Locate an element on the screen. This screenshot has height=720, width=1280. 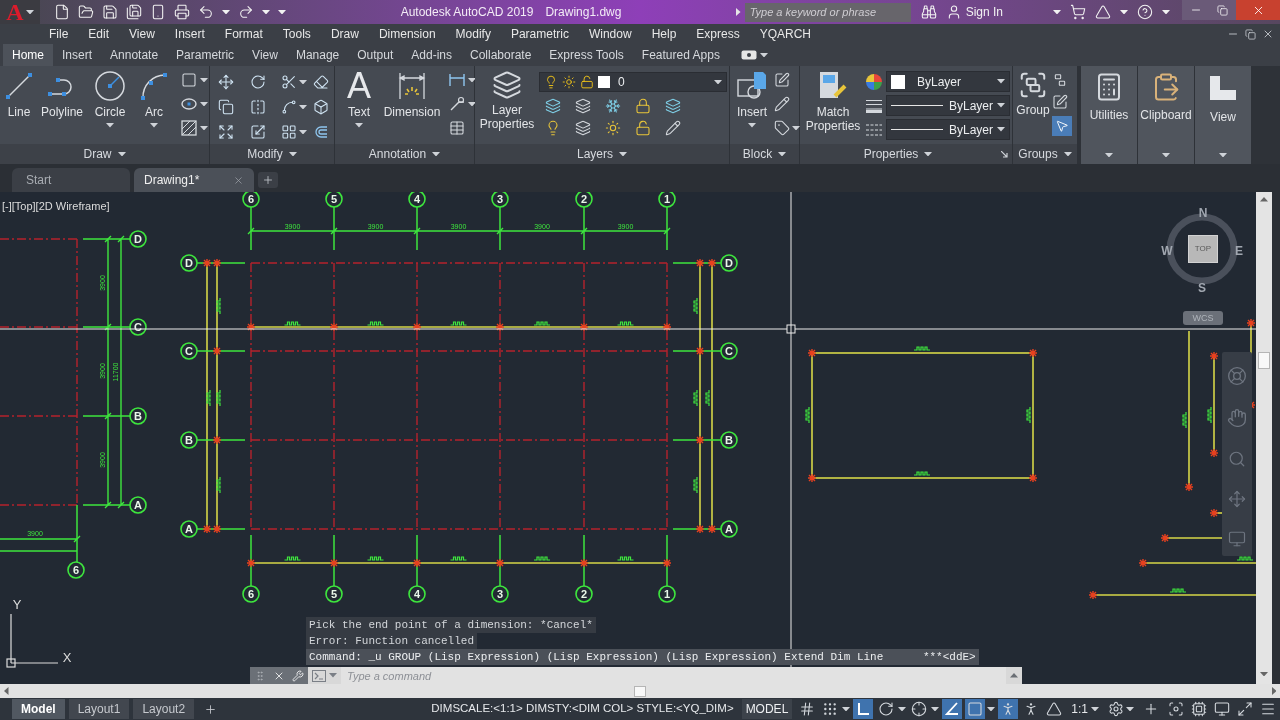
status-ortho-toggle is located at coordinates (863, 709).